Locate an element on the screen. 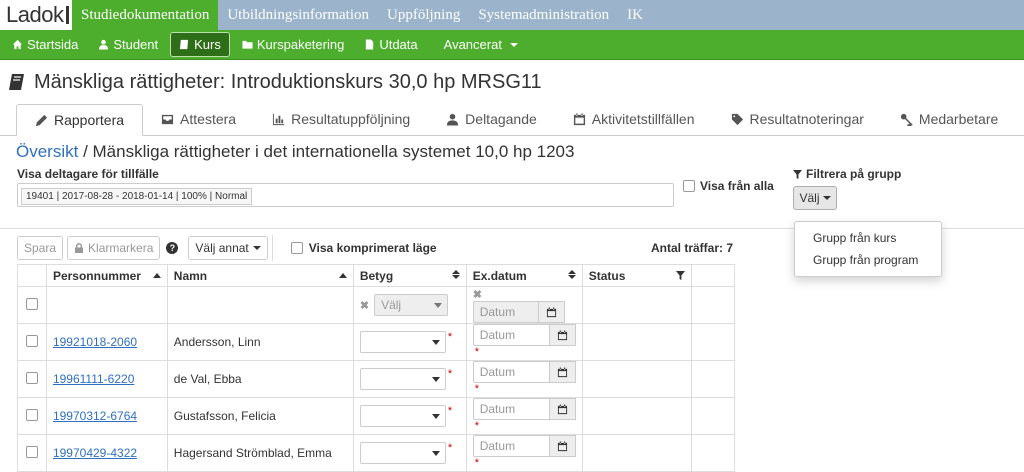 This screenshot has height=472, width=1024. valj-grupp-button: Välj is located at coordinates (815, 198).